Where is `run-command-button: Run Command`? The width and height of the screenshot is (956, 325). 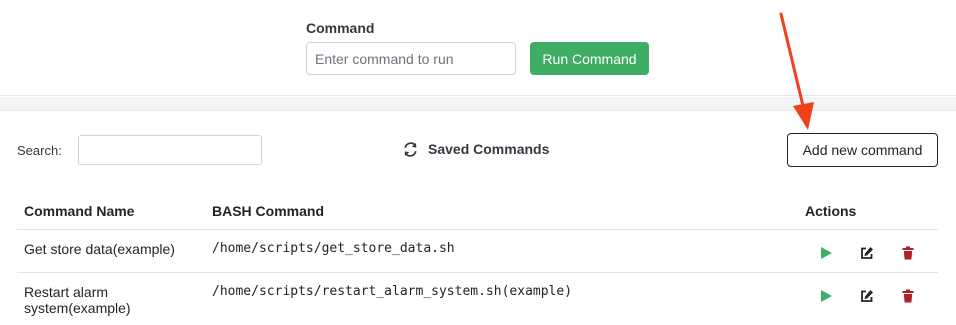
run-command-button: Run Command is located at coordinates (589, 58).